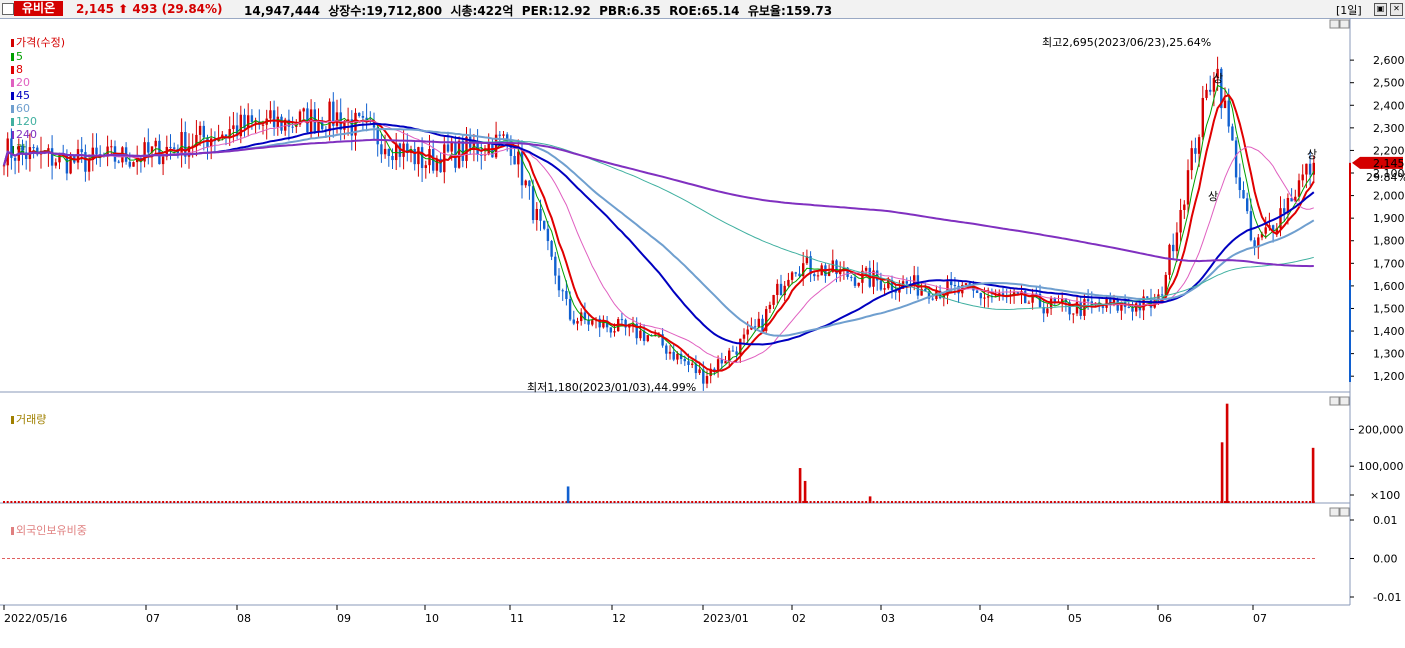 The height and width of the screenshot is (648, 1405). Describe the element at coordinates (619, 618) in the screenshot. I see `x-tick-label: 12` at that location.